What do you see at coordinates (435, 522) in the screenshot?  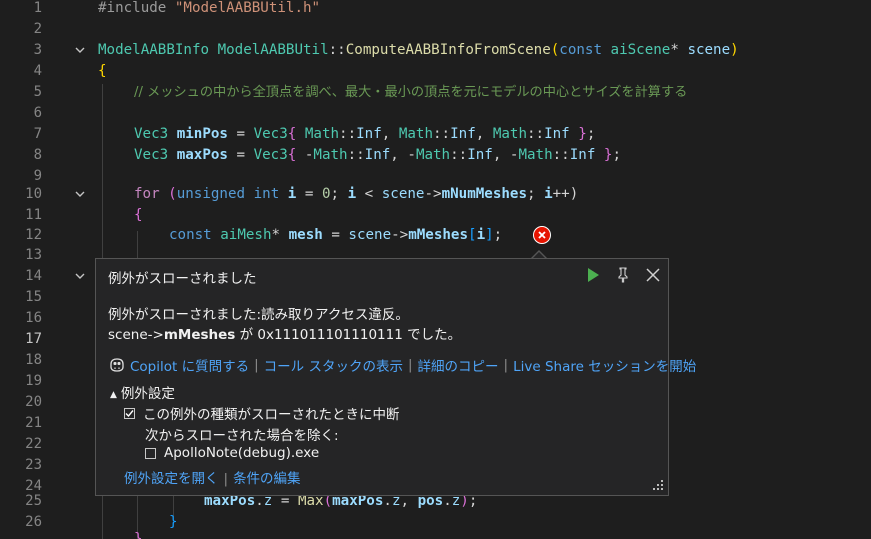 I see `code-line: 26 }` at bounding box center [435, 522].